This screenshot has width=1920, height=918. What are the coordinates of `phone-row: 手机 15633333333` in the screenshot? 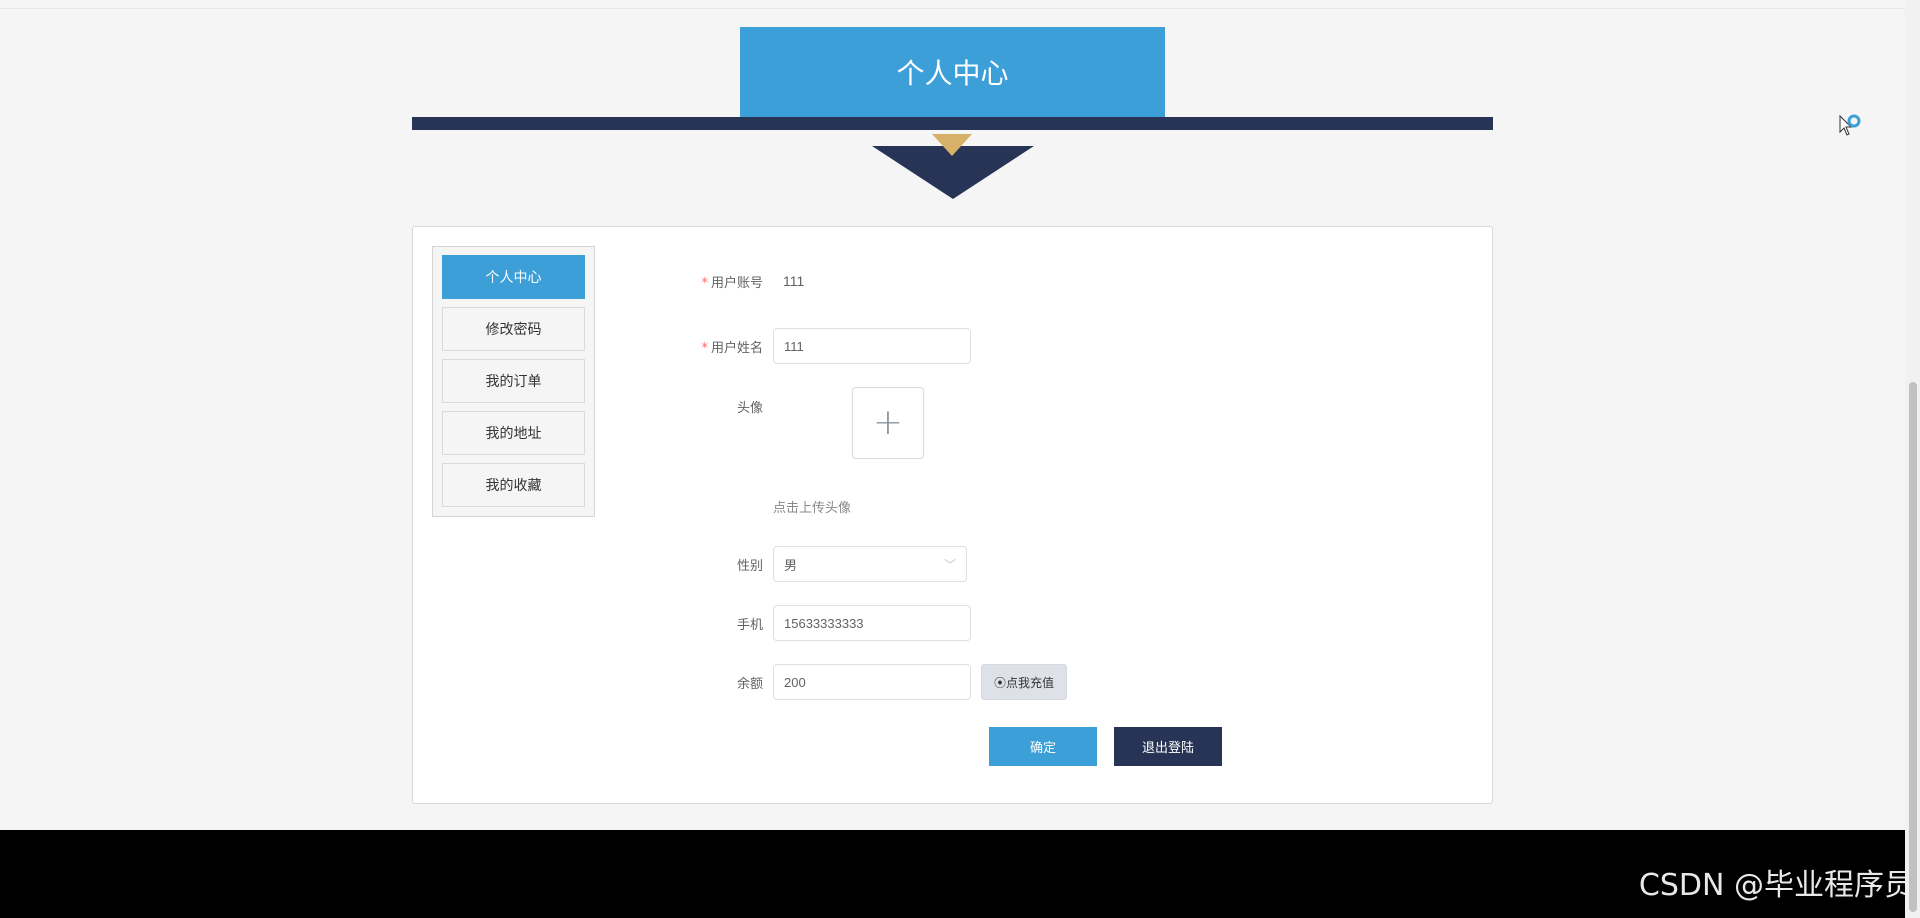 It's located at (817, 623).